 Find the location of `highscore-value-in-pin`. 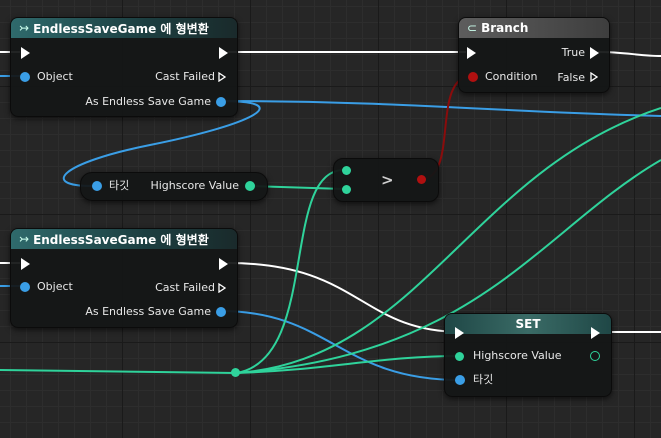

highscore-value-in-pin is located at coordinates (459, 356).